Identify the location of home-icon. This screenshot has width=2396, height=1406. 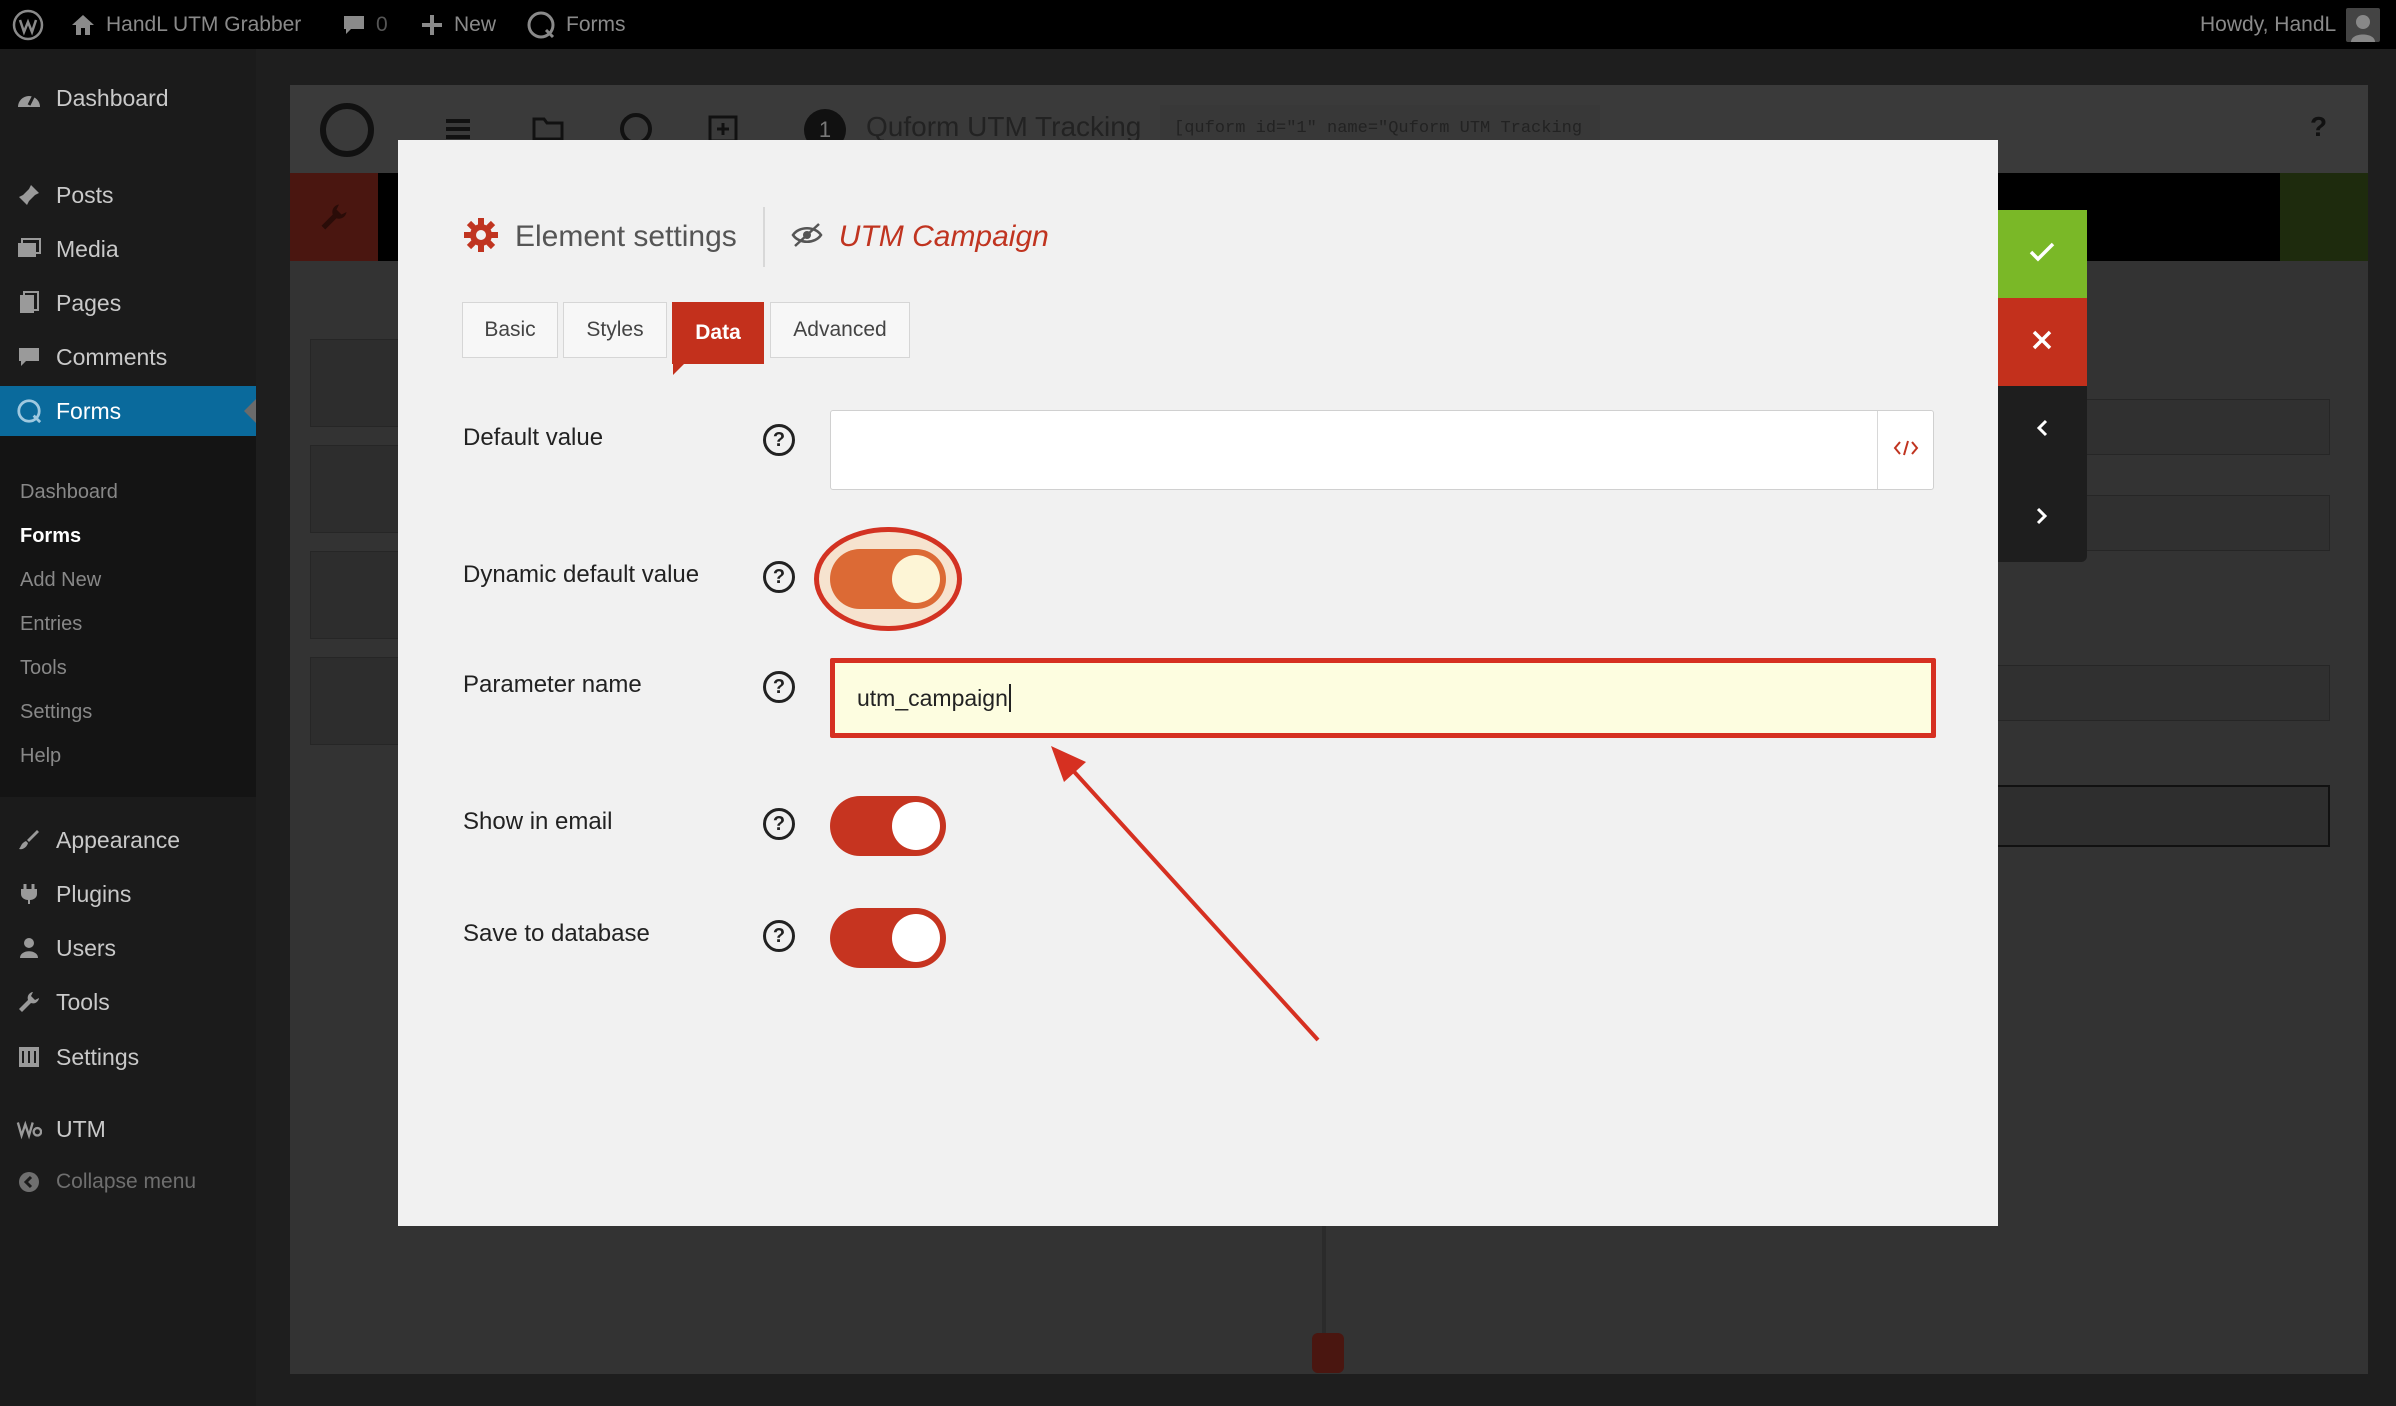
(83, 25).